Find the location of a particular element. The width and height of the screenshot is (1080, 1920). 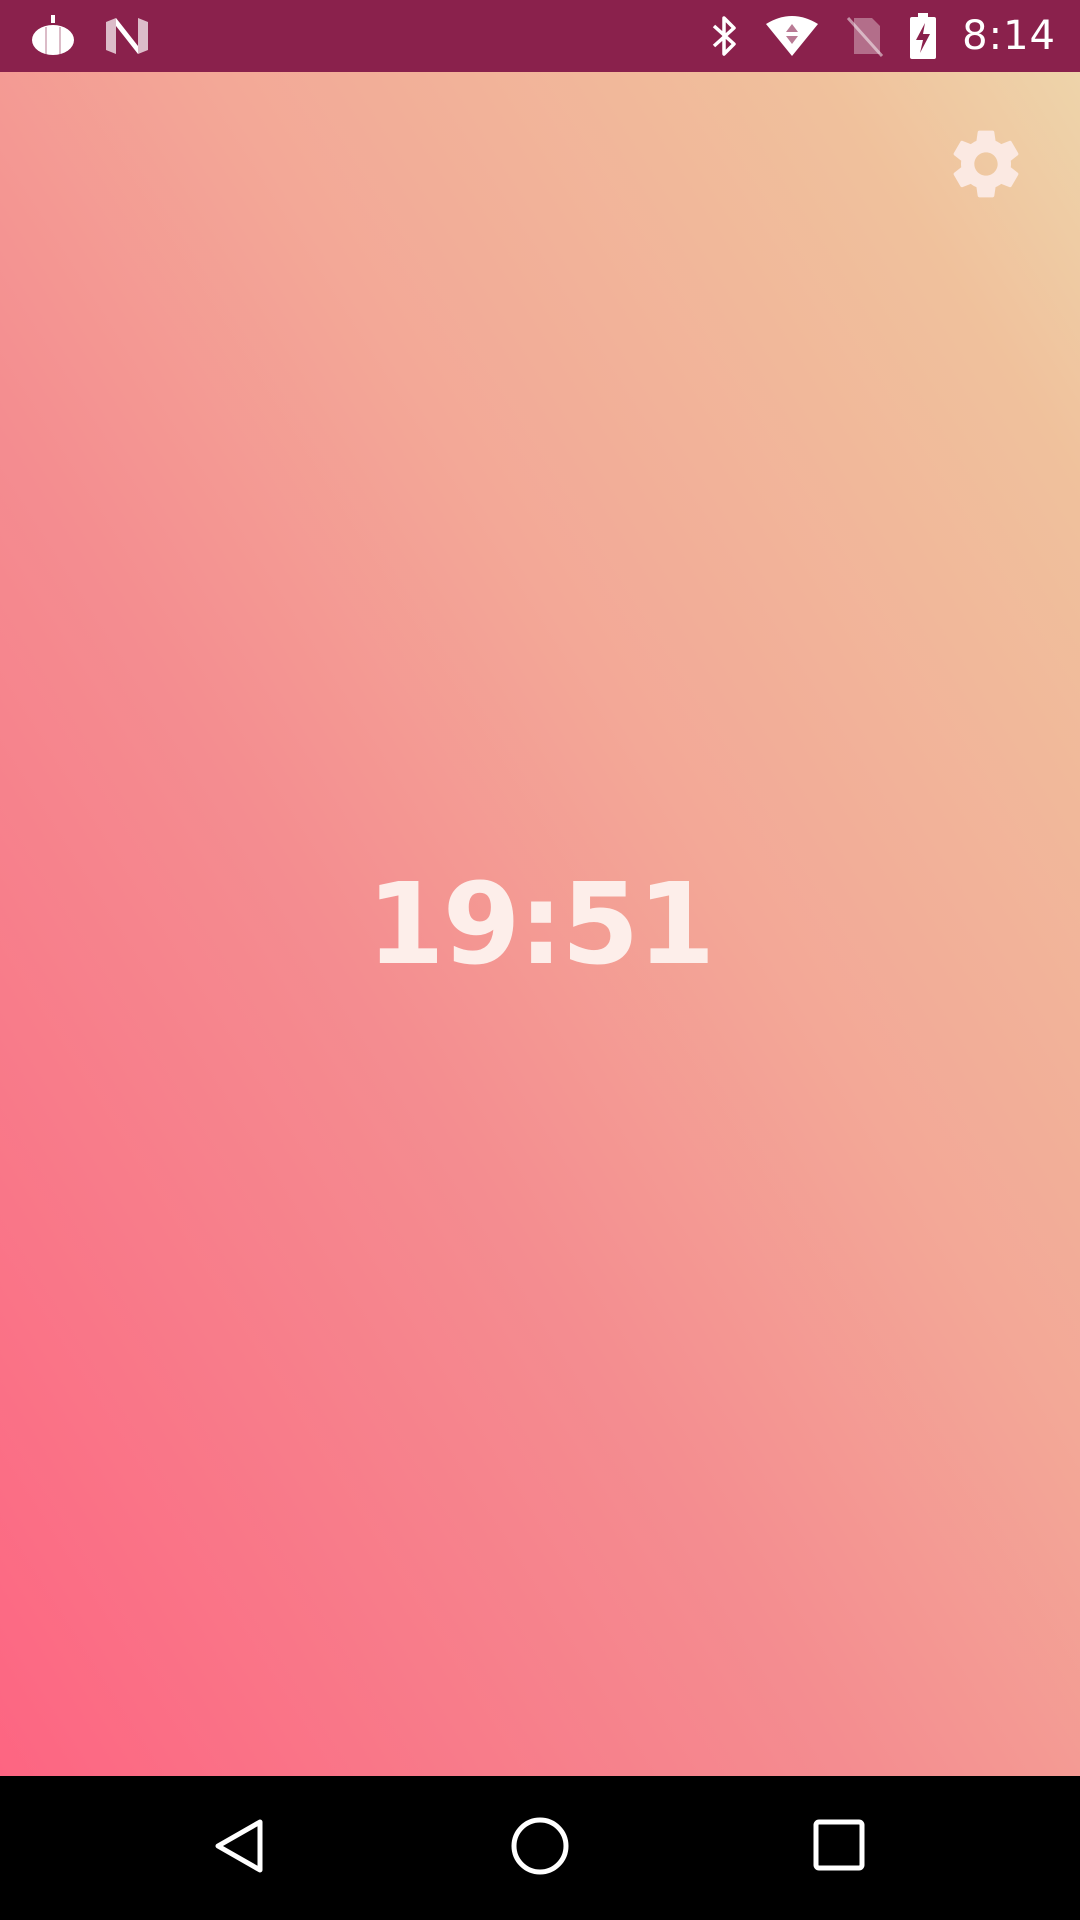

back-button is located at coordinates (240, 1848).